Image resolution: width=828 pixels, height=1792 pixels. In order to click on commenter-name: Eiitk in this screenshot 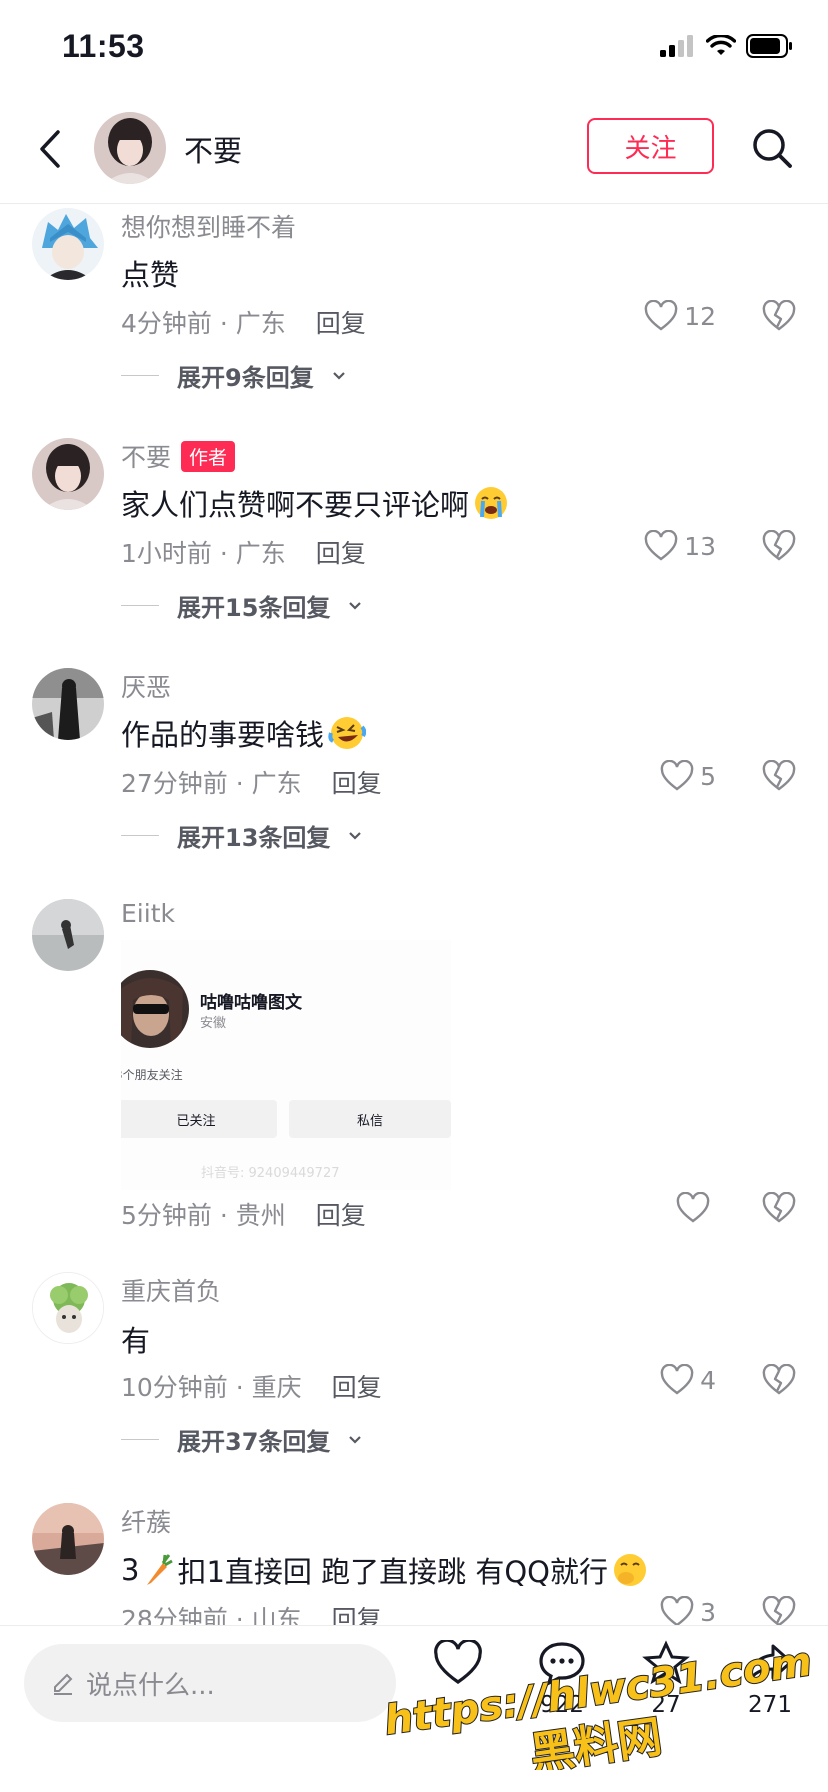, I will do `click(148, 913)`.